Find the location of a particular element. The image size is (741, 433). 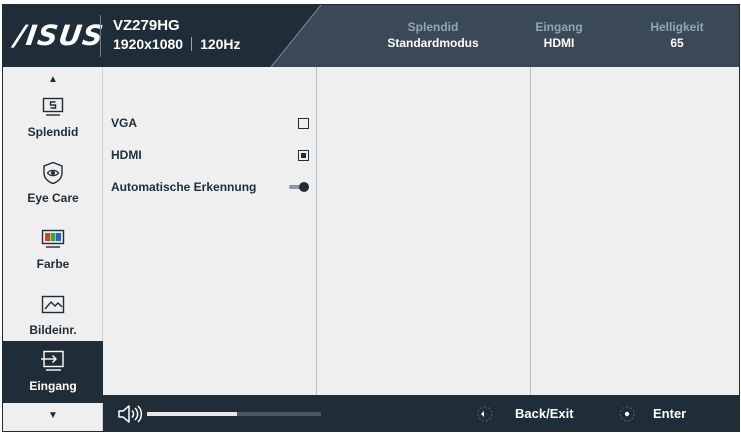

footer-bar: Back/Exit Enter is located at coordinates (421, 413).